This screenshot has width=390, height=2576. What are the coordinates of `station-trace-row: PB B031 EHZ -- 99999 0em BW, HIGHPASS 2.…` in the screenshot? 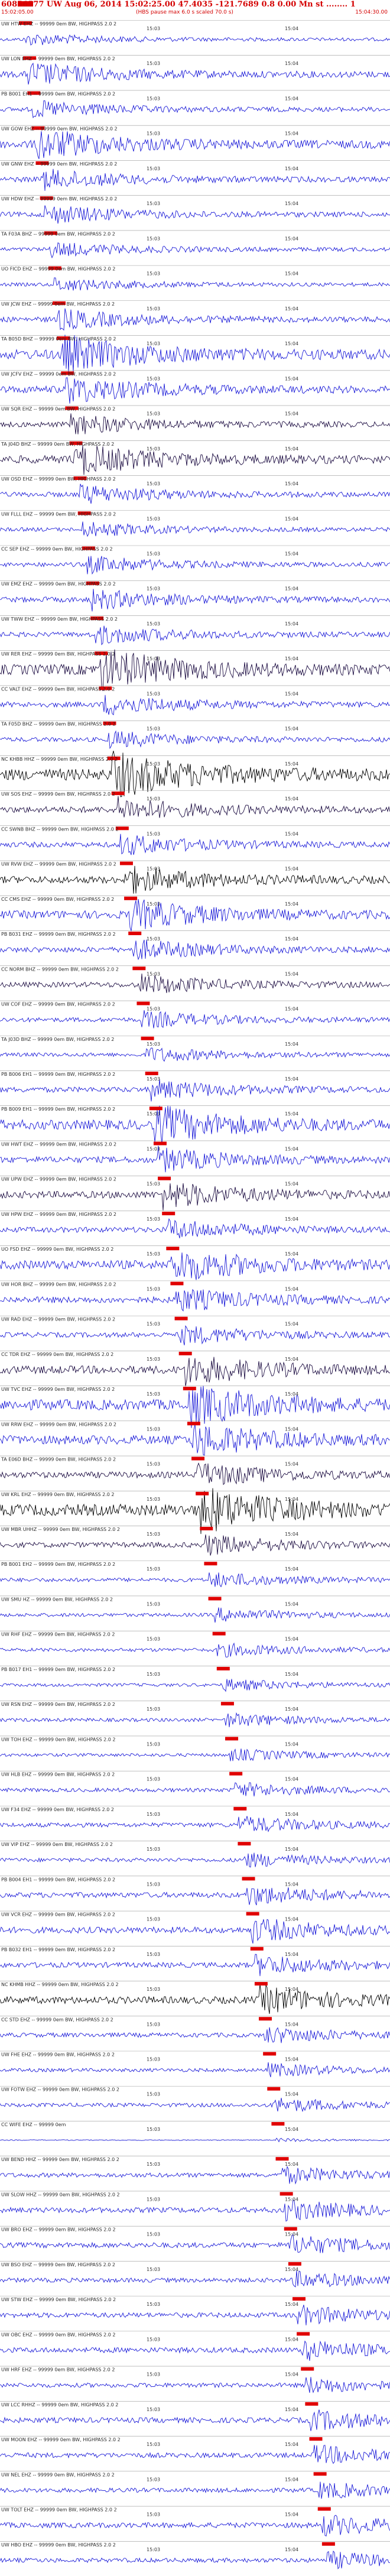 It's located at (195, 945).